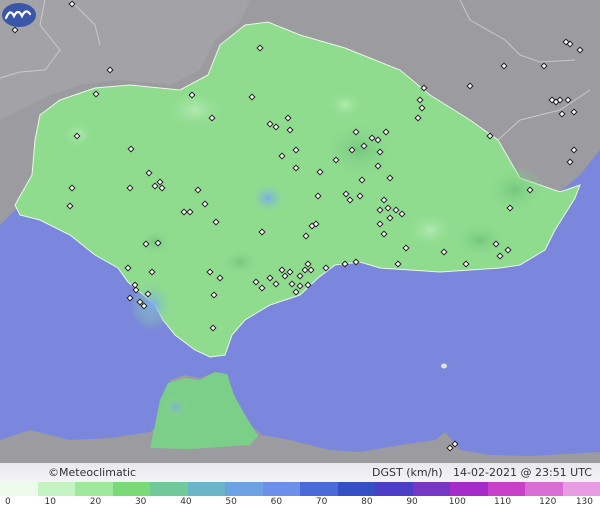 Image resolution: width=600 pixels, height=517 pixels. What do you see at coordinates (50, 502) in the screenshot?
I see `scale-label: 10` at bounding box center [50, 502].